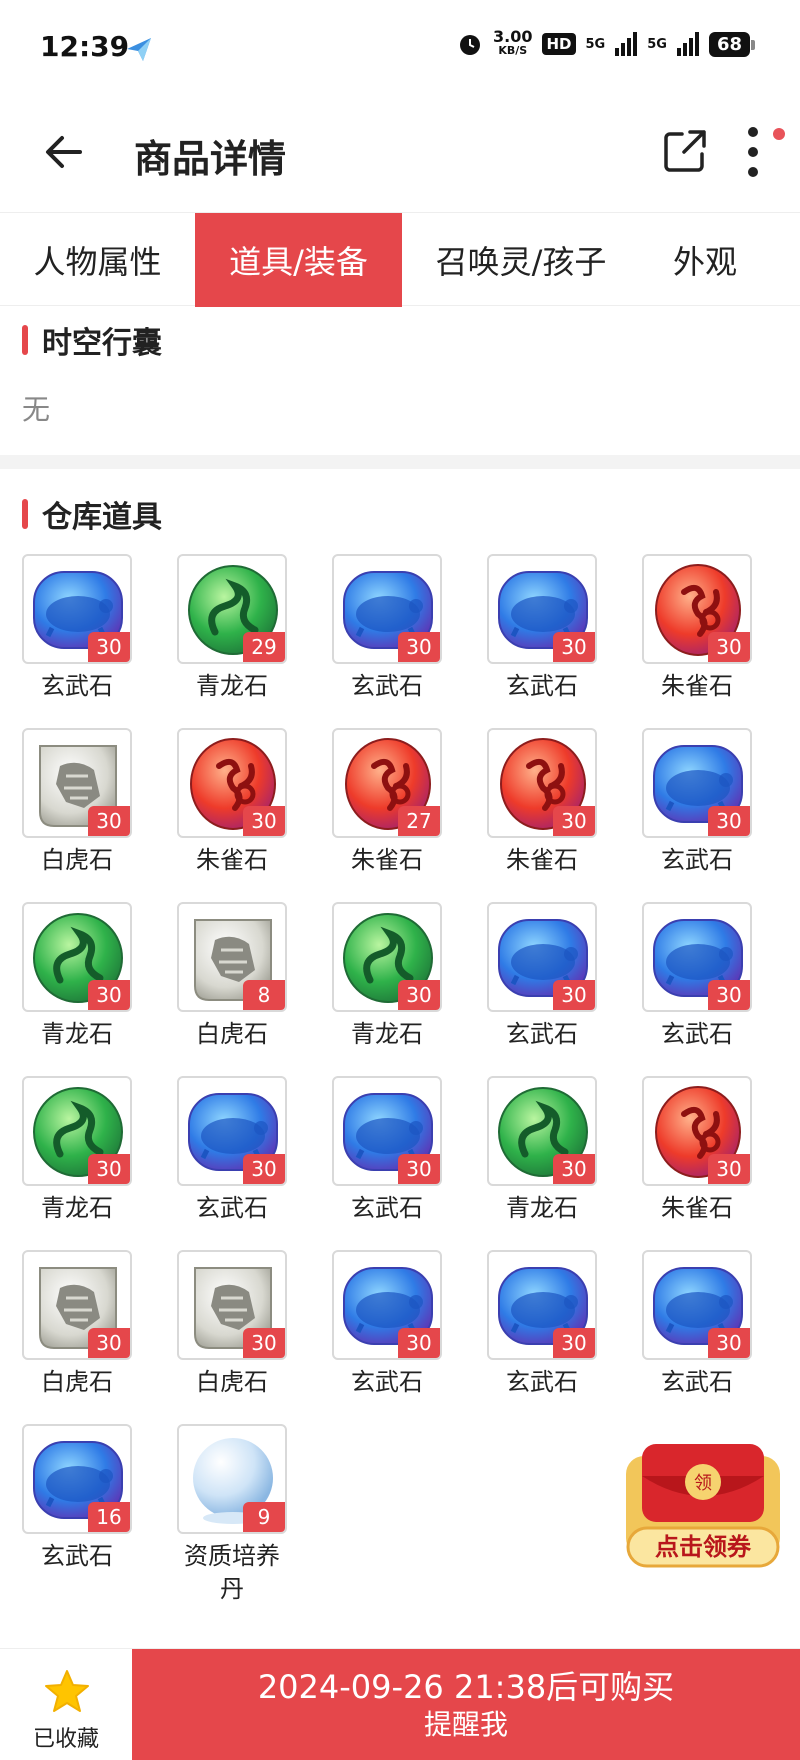 Image resolution: width=800 pixels, height=1760 pixels. I want to click on more-vertical-icon, so click(753, 152).